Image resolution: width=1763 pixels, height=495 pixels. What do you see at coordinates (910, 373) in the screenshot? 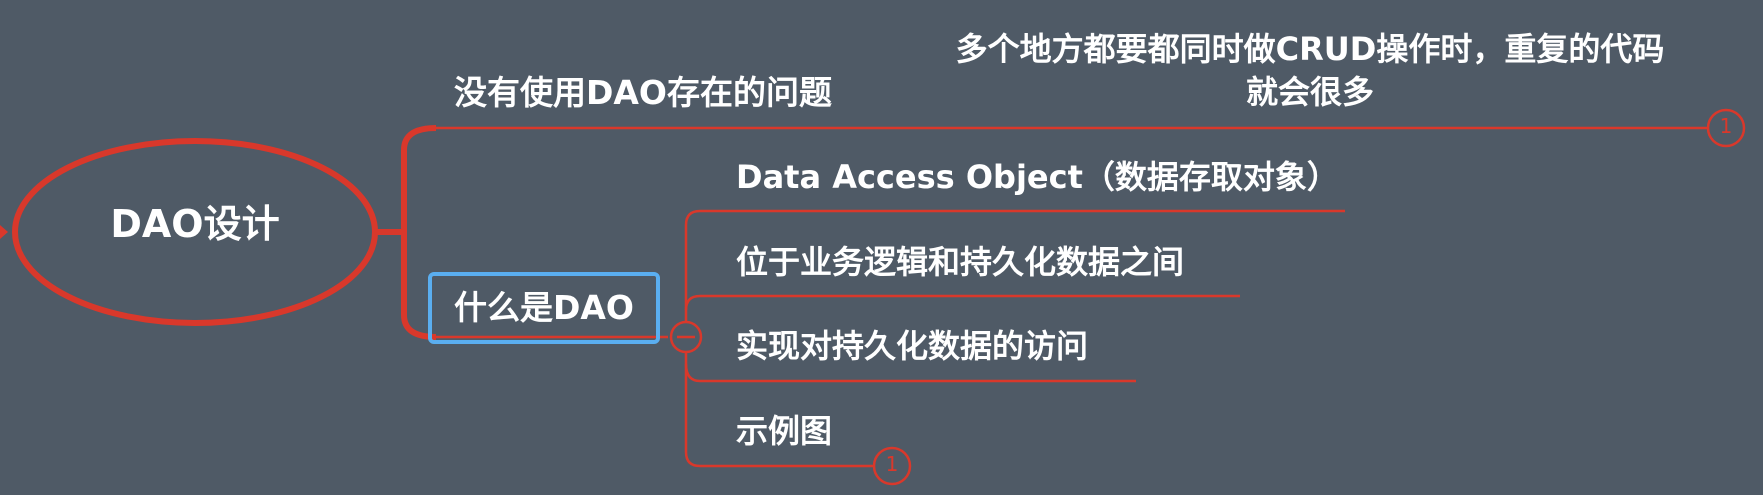
I see `child-3-connector` at bounding box center [910, 373].